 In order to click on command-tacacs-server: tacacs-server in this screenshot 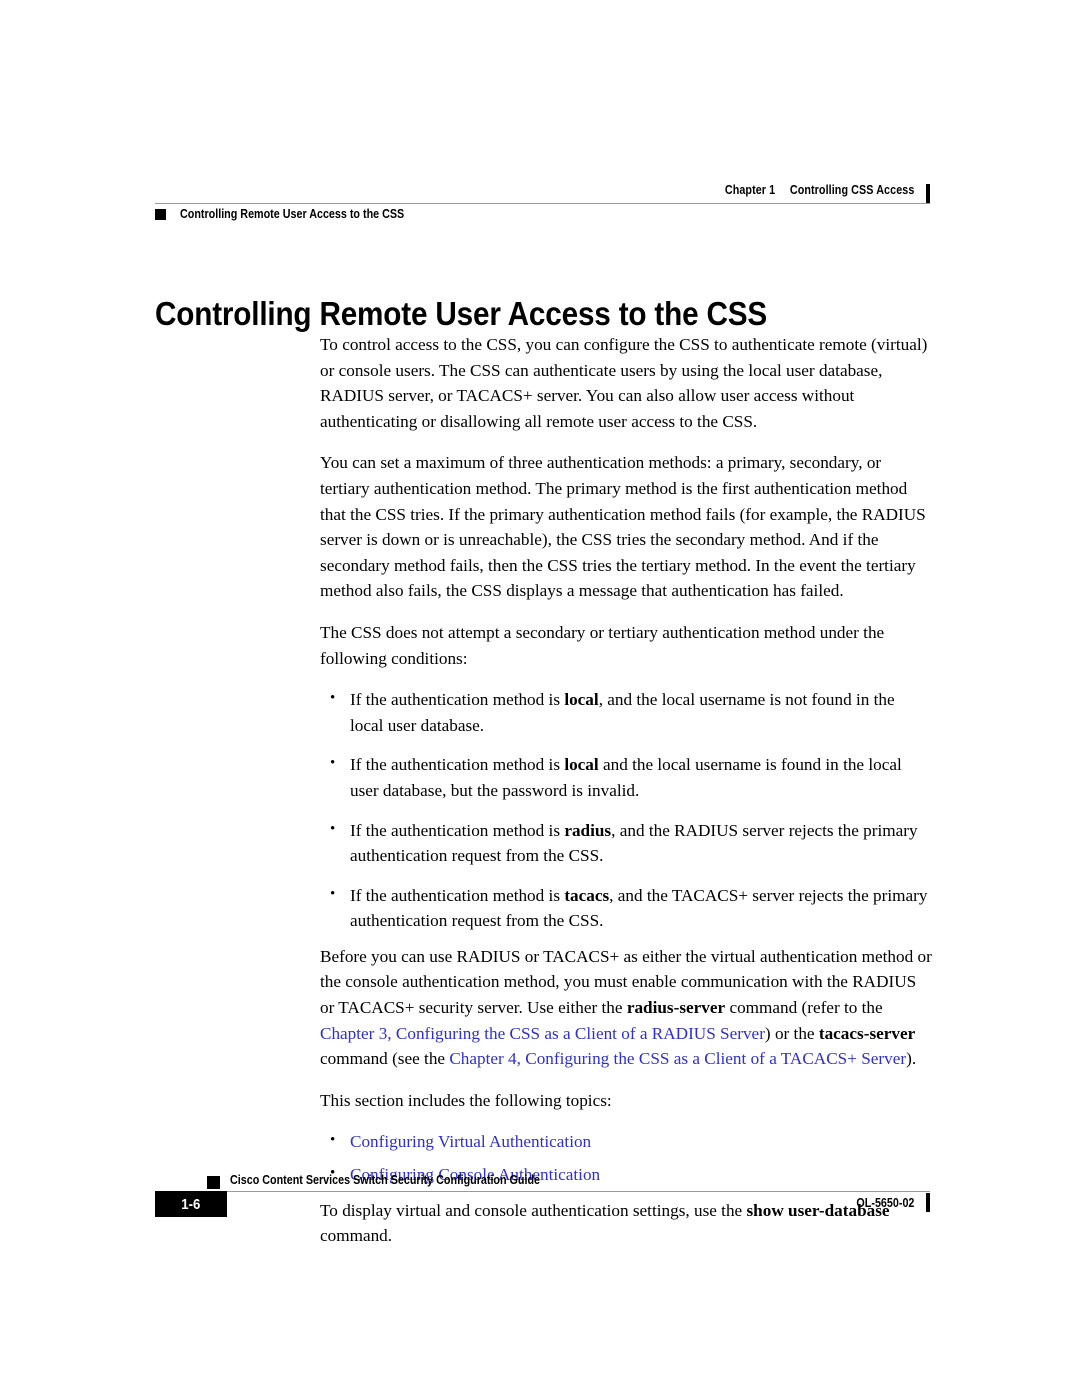, I will do `click(867, 1033)`.